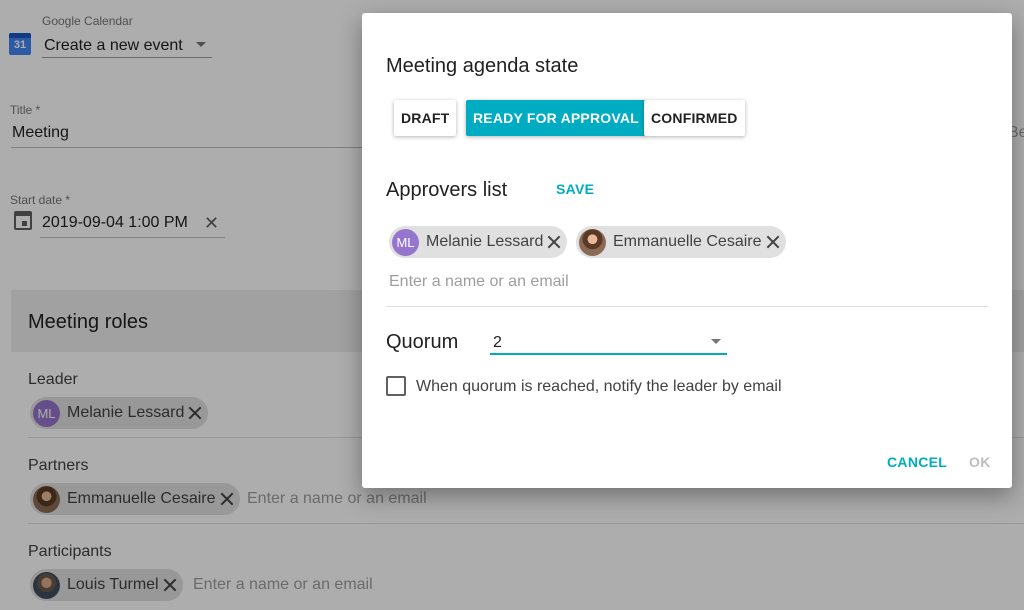 This screenshot has width=1024, height=610. What do you see at coordinates (556, 118) in the screenshot?
I see `state-ready-for-approval-button: READY FOR APPROVAL` at bounding box center [556, 118].